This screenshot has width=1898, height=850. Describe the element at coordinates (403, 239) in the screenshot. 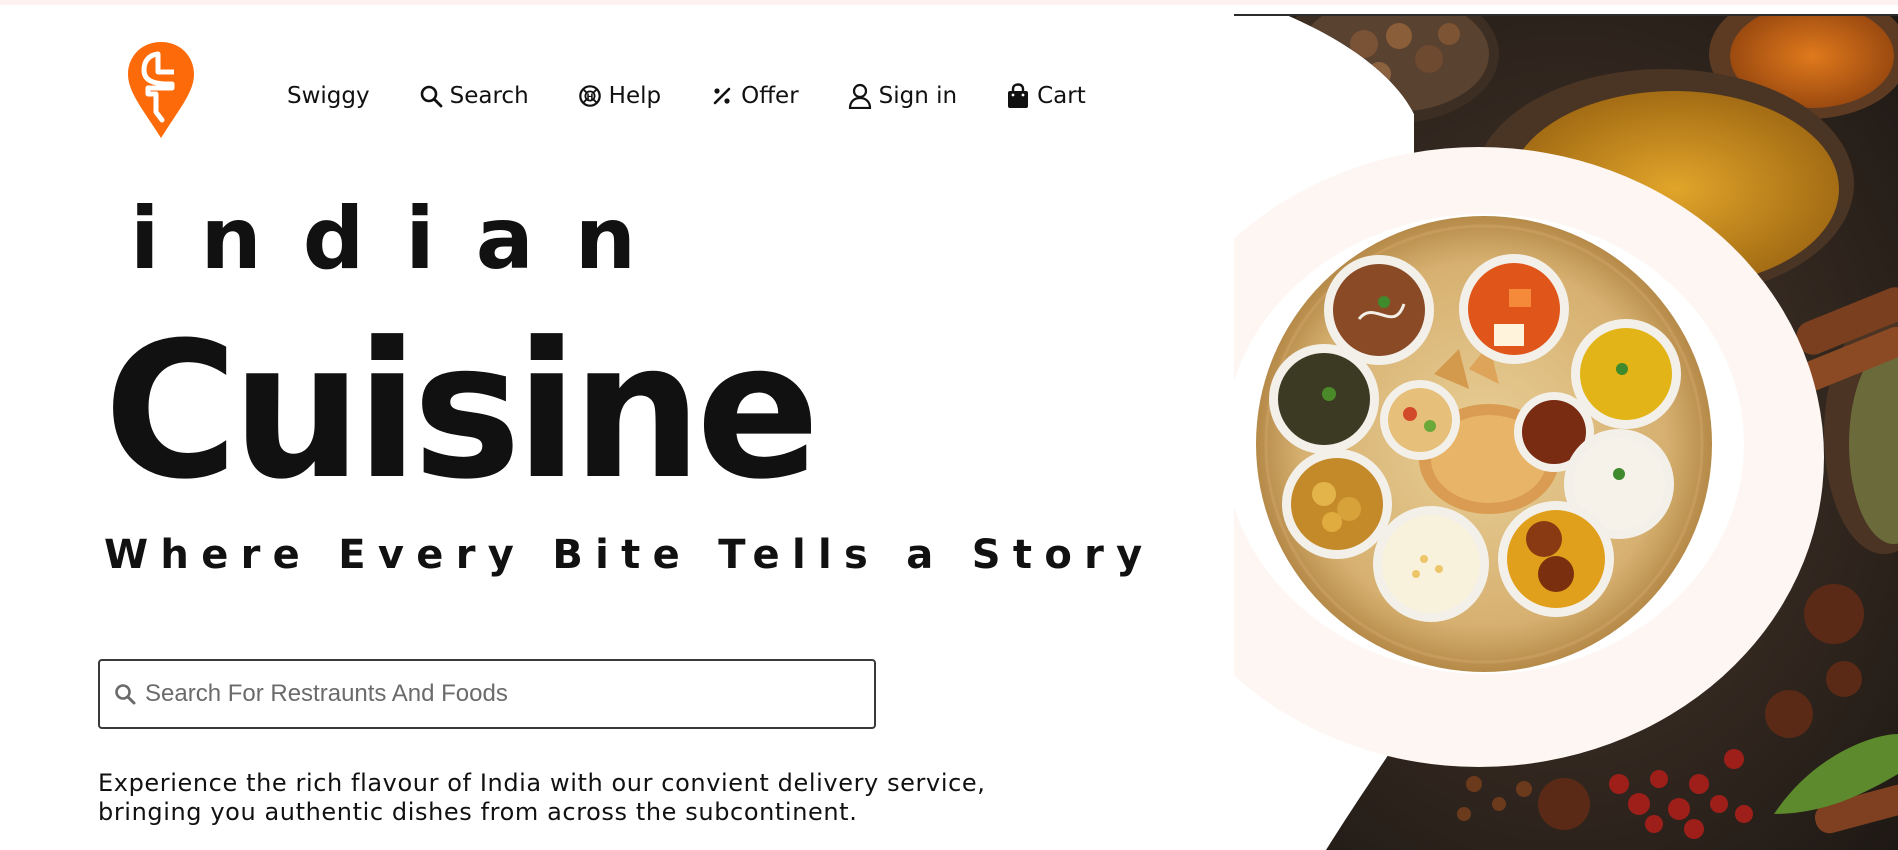

I see `headline-indian: indian` at that location.